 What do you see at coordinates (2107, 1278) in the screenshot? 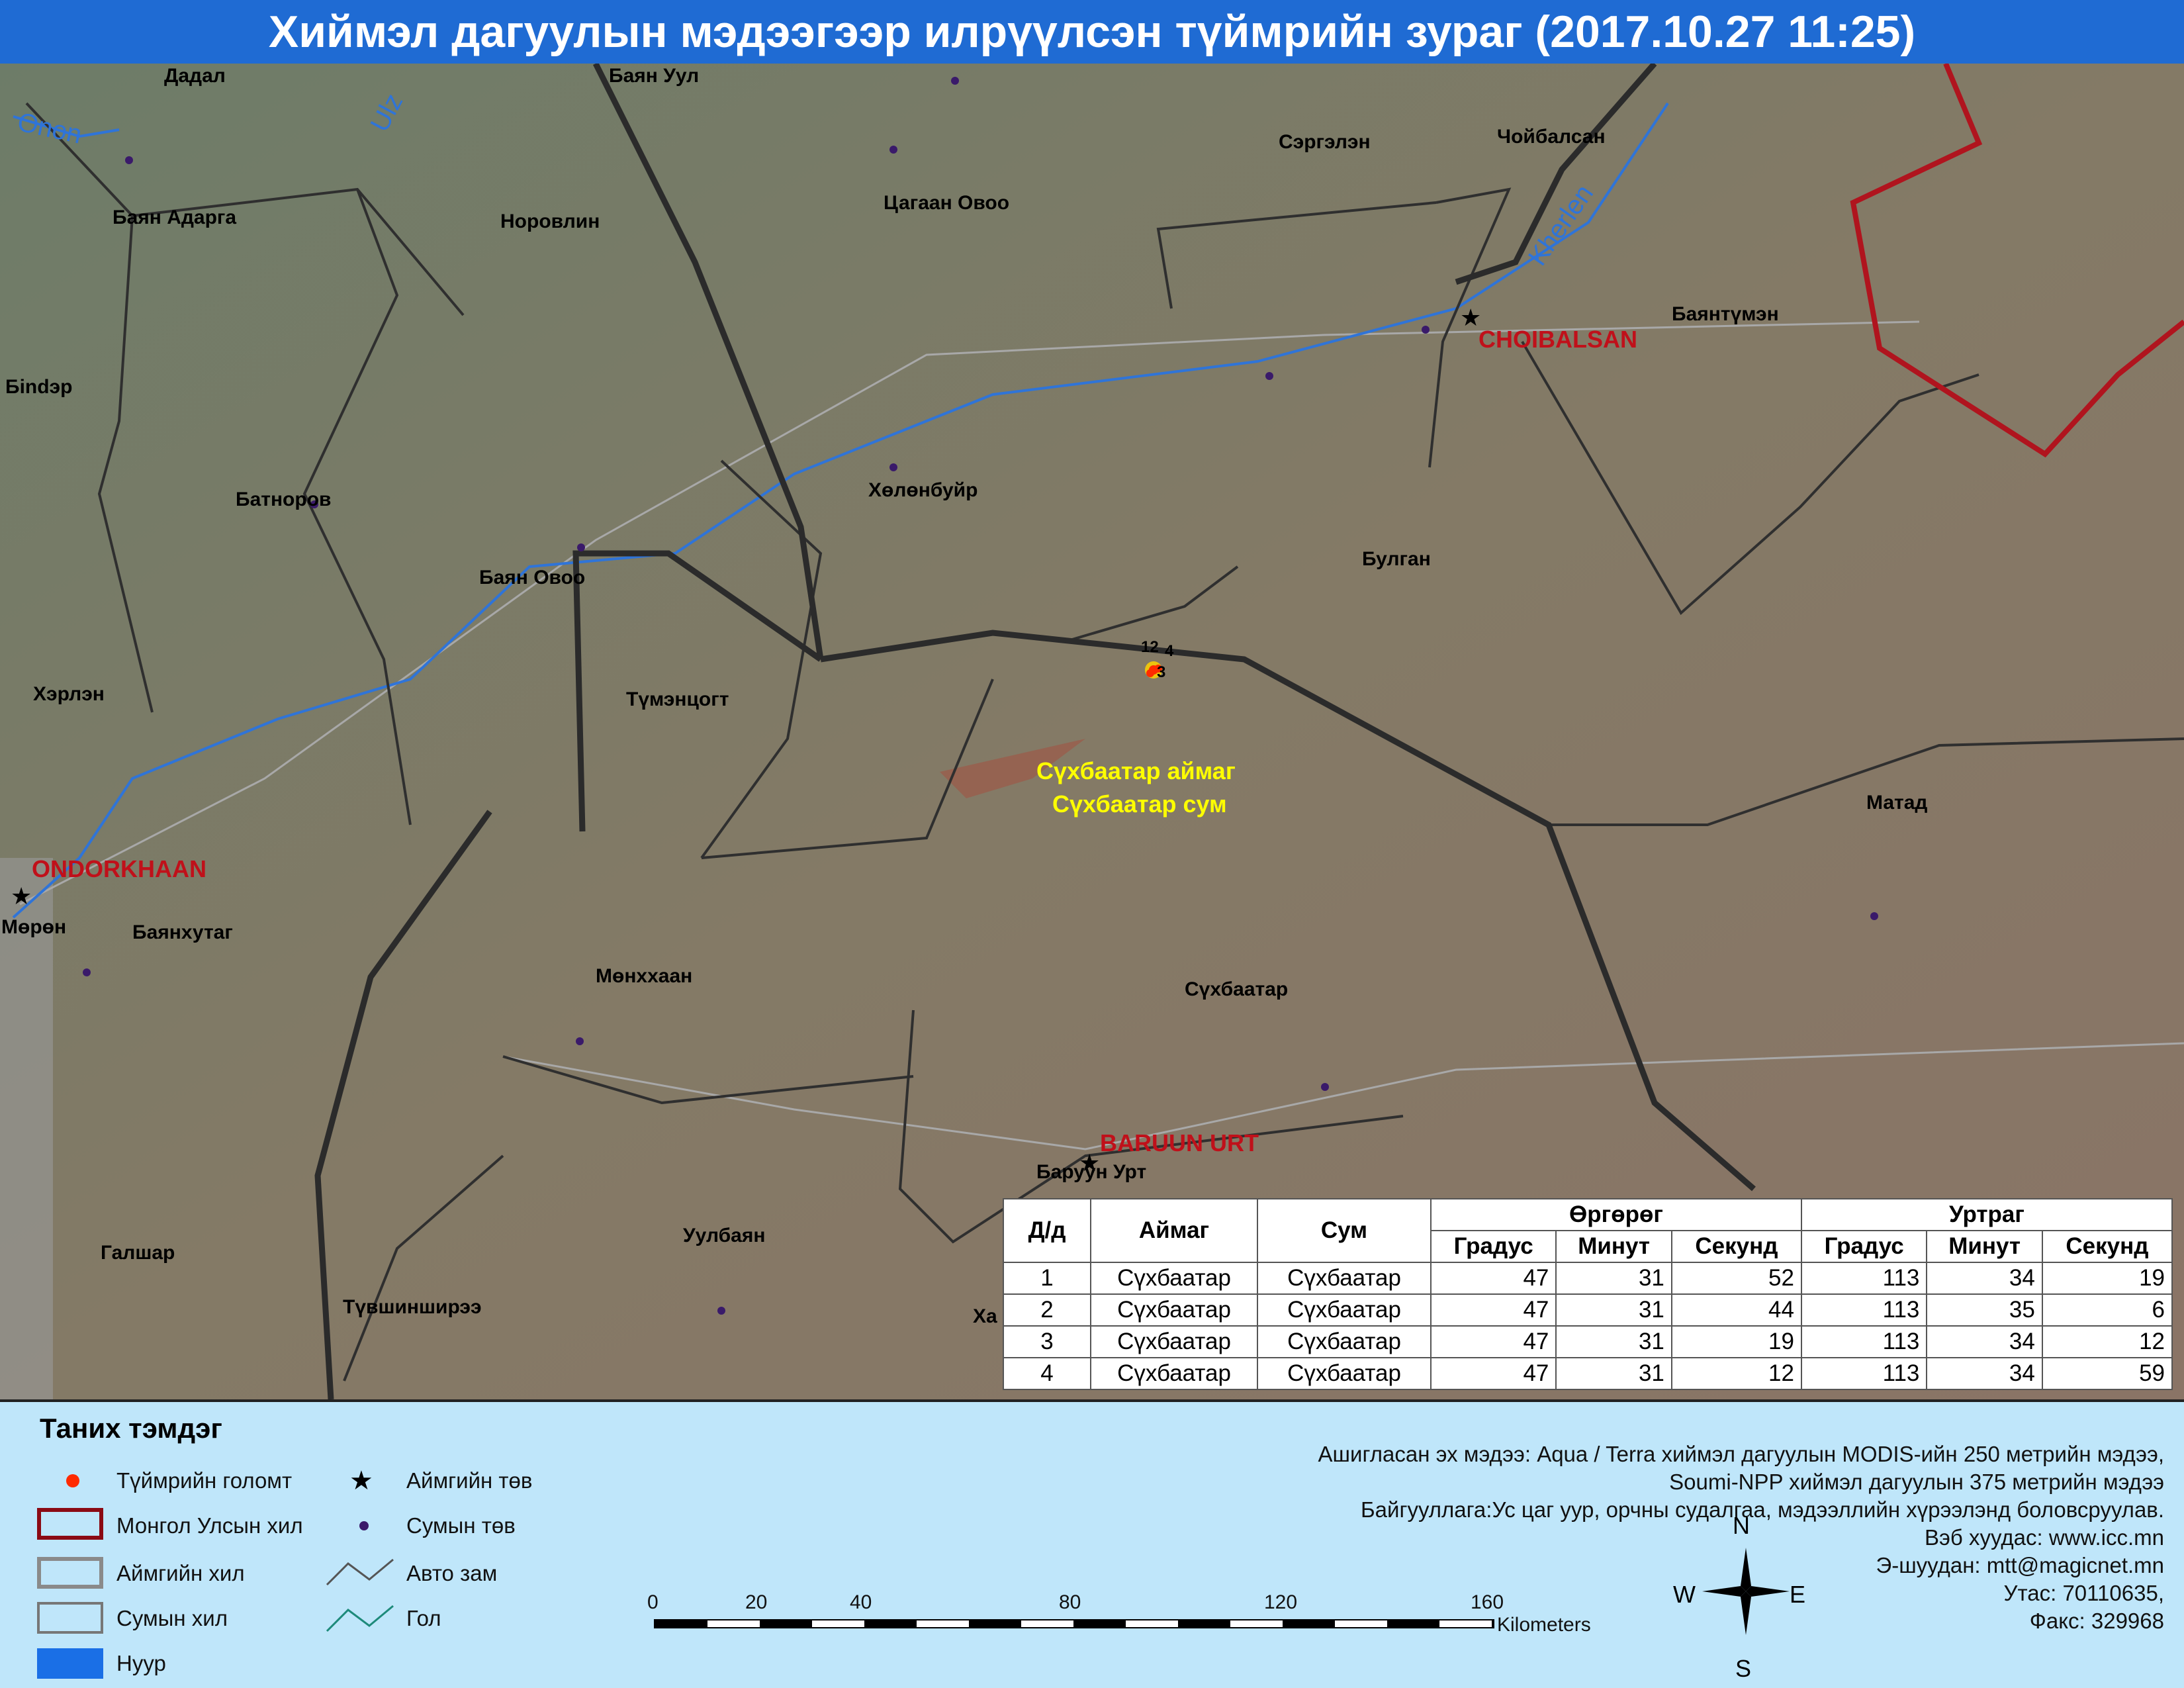
I see `cell-lon-sec: 19` at bounding box center [2107, 1278].